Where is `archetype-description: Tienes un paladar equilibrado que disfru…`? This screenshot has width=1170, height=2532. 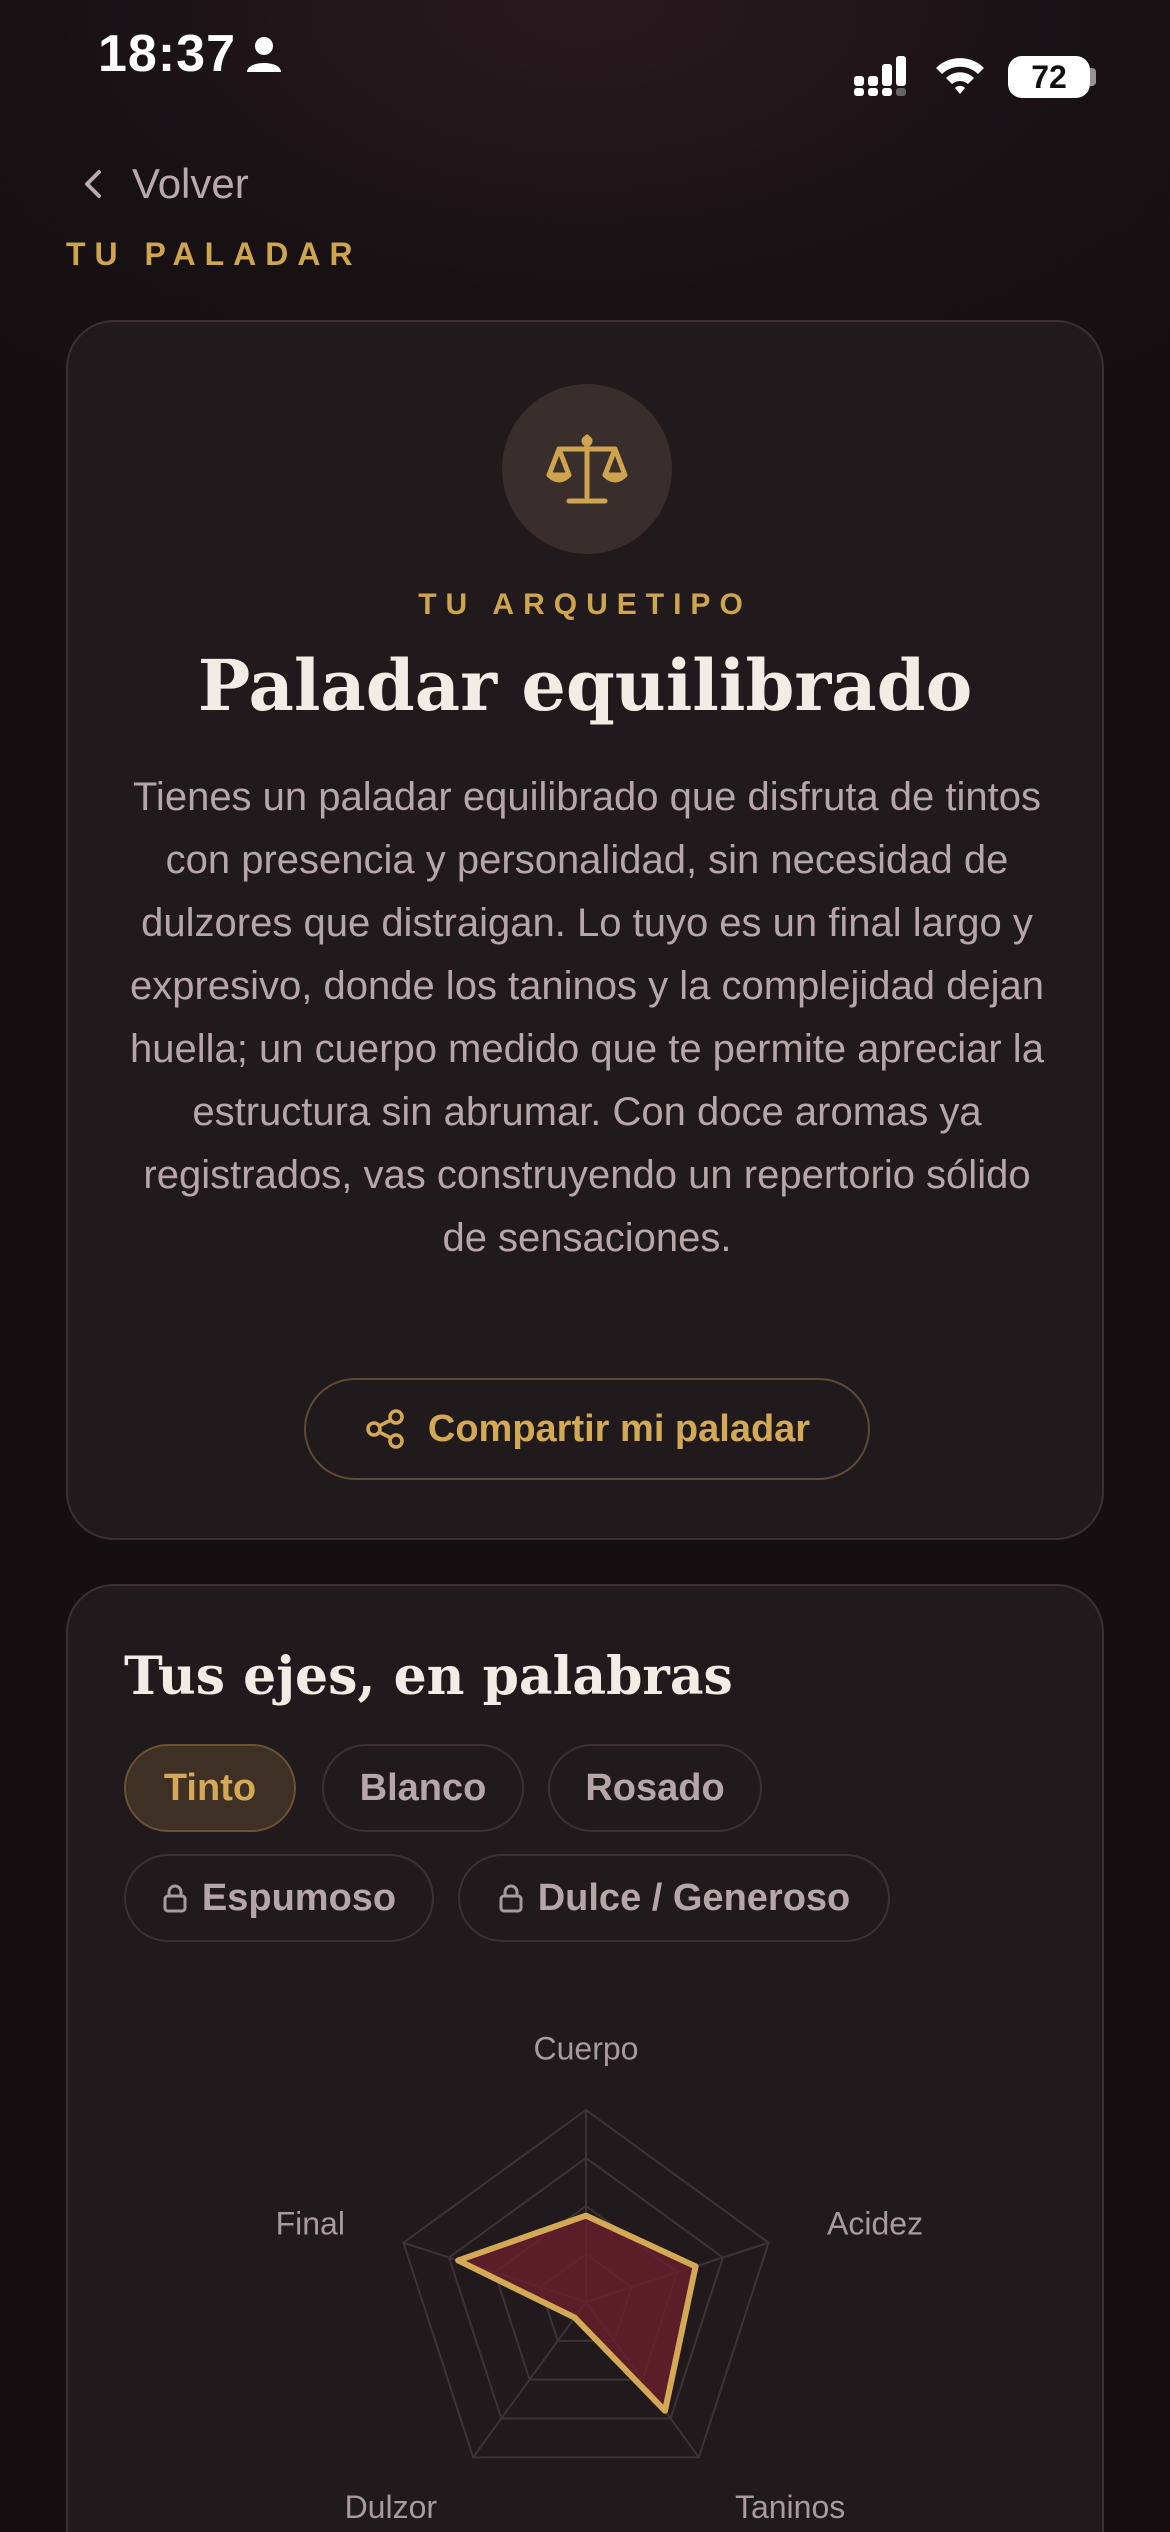
archetype-description: Tienes un paladar equilibrado que disfru… is located at coordinates (587, 1017).